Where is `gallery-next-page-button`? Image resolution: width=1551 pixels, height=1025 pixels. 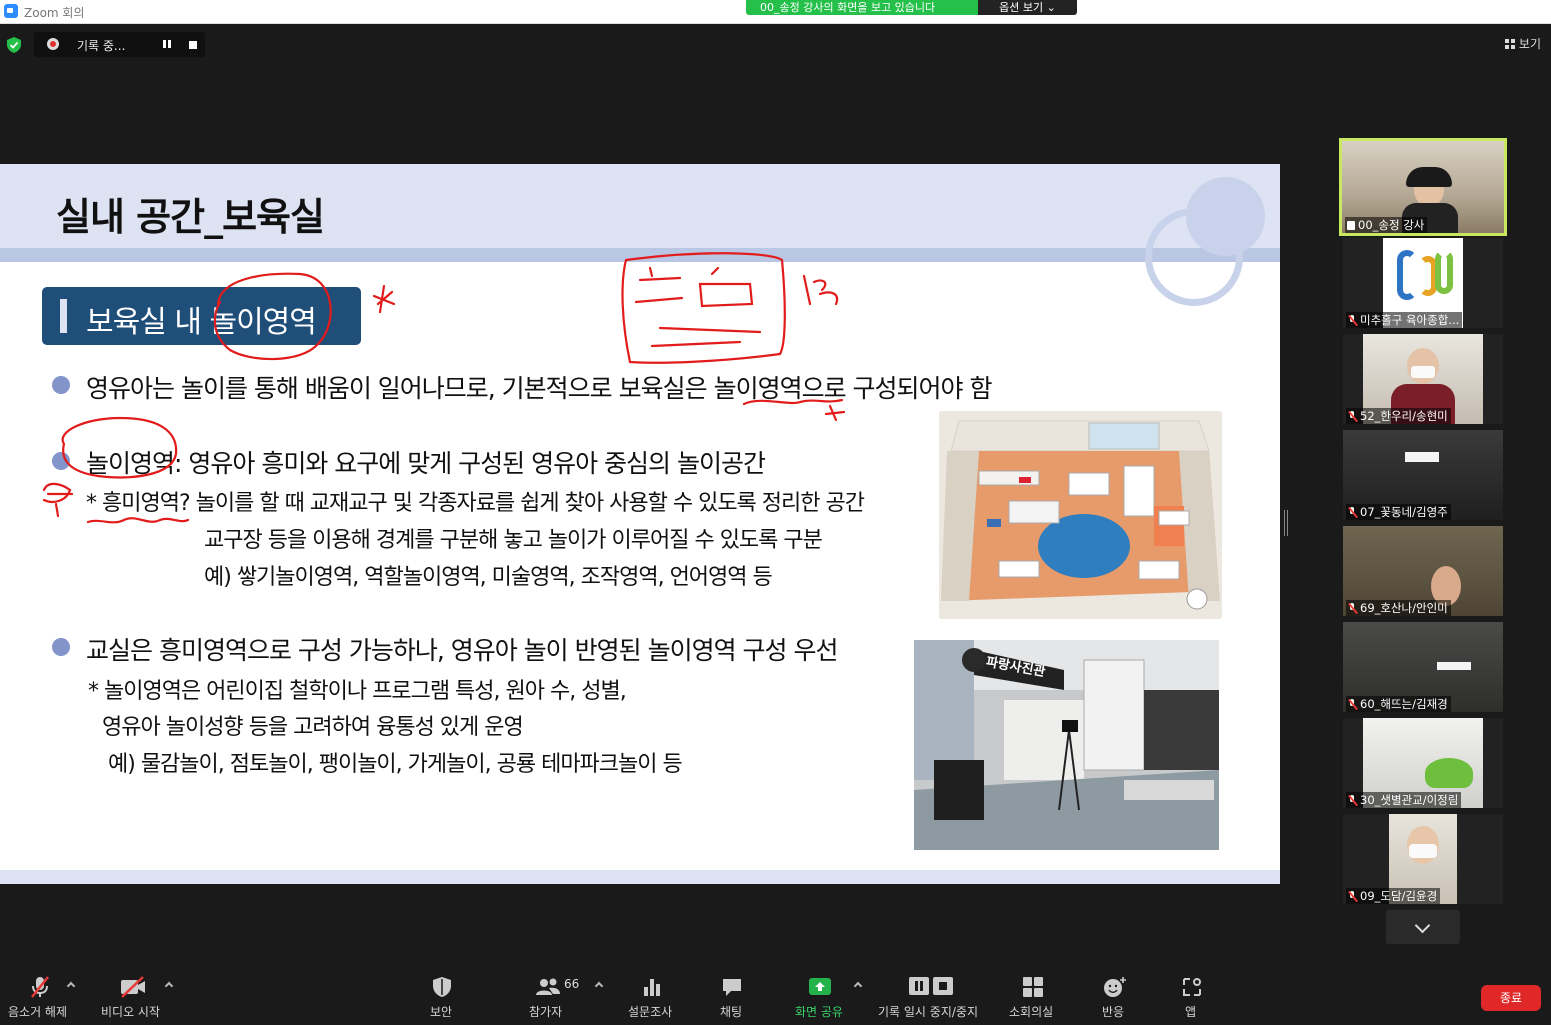
gallery-next-page-button is located at coordinates (1423, 927).